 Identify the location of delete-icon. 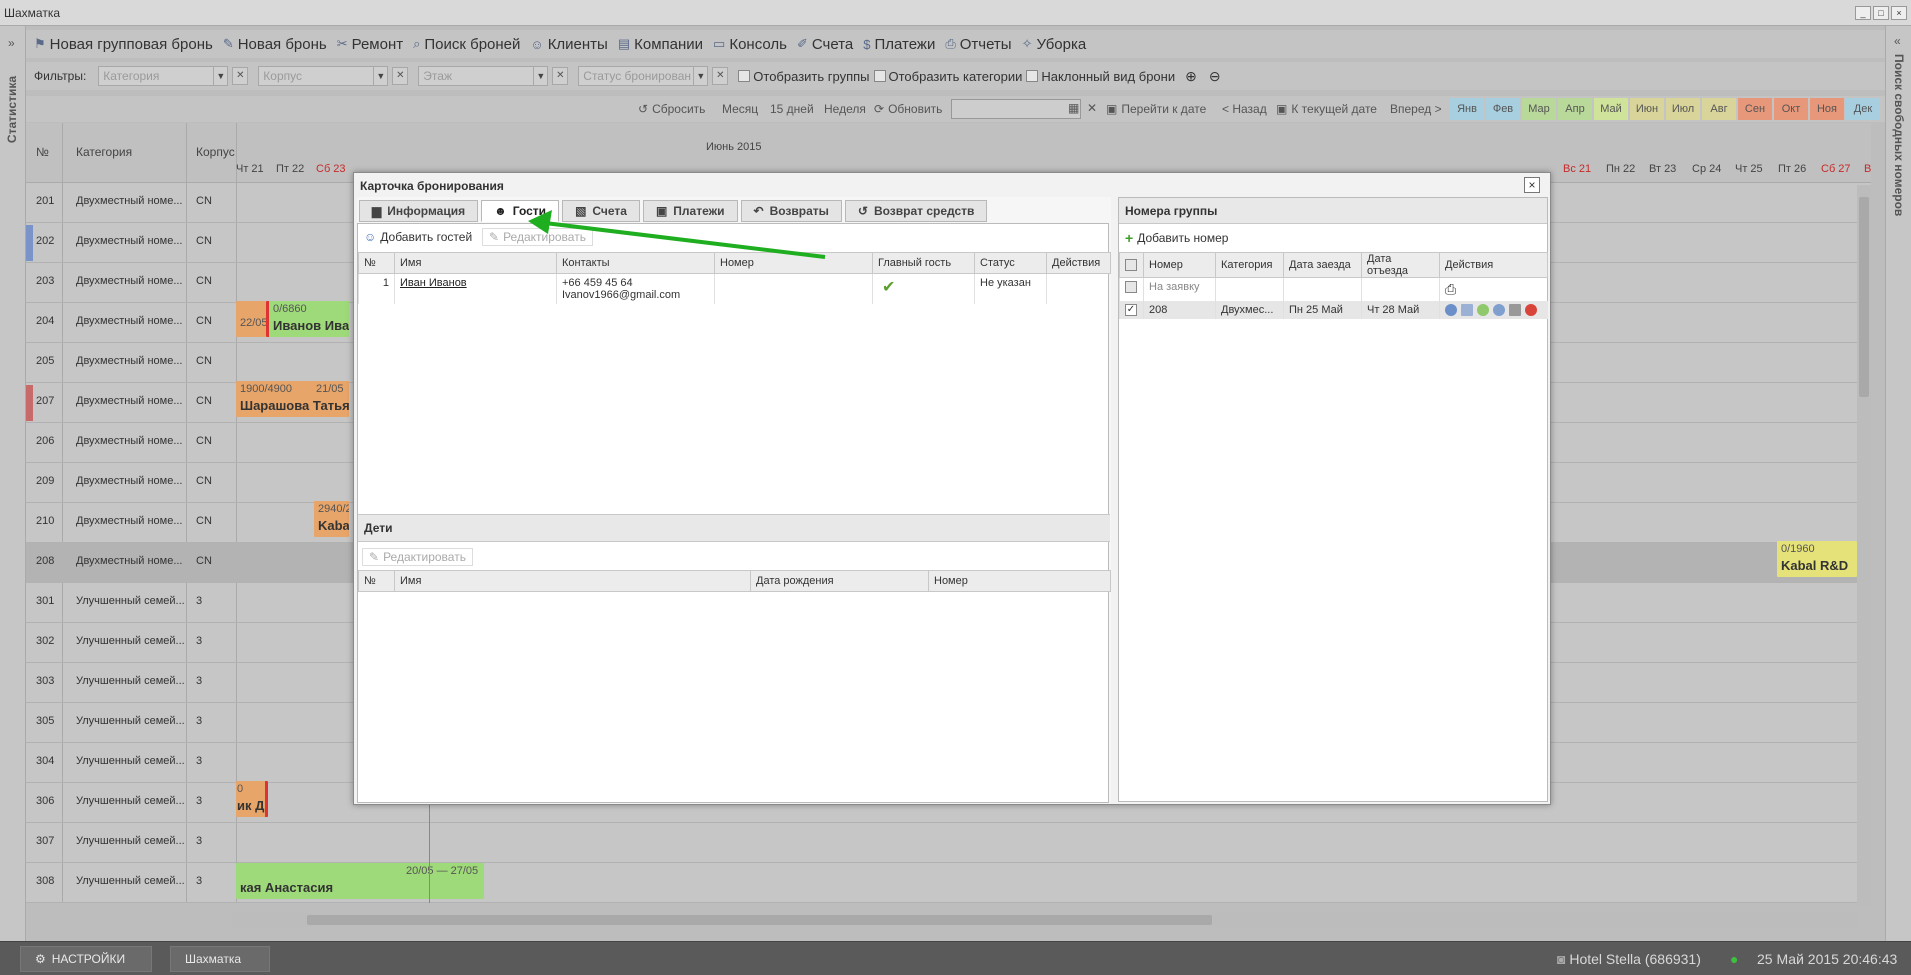
(1531, 310).